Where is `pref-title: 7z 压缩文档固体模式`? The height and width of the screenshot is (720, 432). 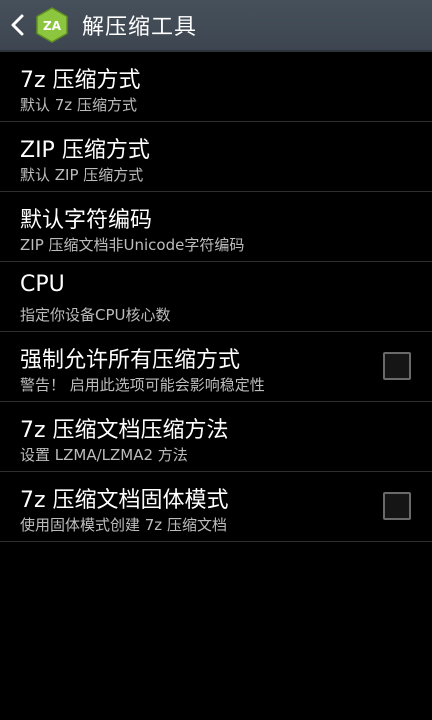 pref-title: 7z 压缩文档固体模式 is located at coordinates (124, 500).